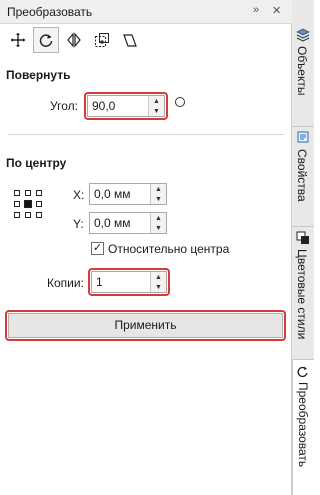  What do you see at coordinates (17, 204) in the screenshot?
I see `anchor-middle-left` at bounding box center [17, 204].